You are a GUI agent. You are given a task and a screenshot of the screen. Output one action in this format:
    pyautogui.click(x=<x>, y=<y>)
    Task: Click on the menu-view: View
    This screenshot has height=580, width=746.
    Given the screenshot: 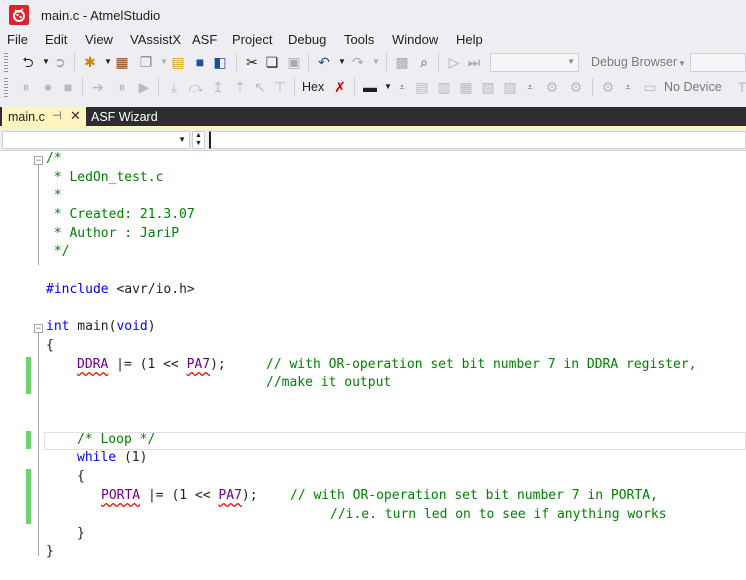 What is the action you would take?
    pyautogui.click(x=99, y=39)
    